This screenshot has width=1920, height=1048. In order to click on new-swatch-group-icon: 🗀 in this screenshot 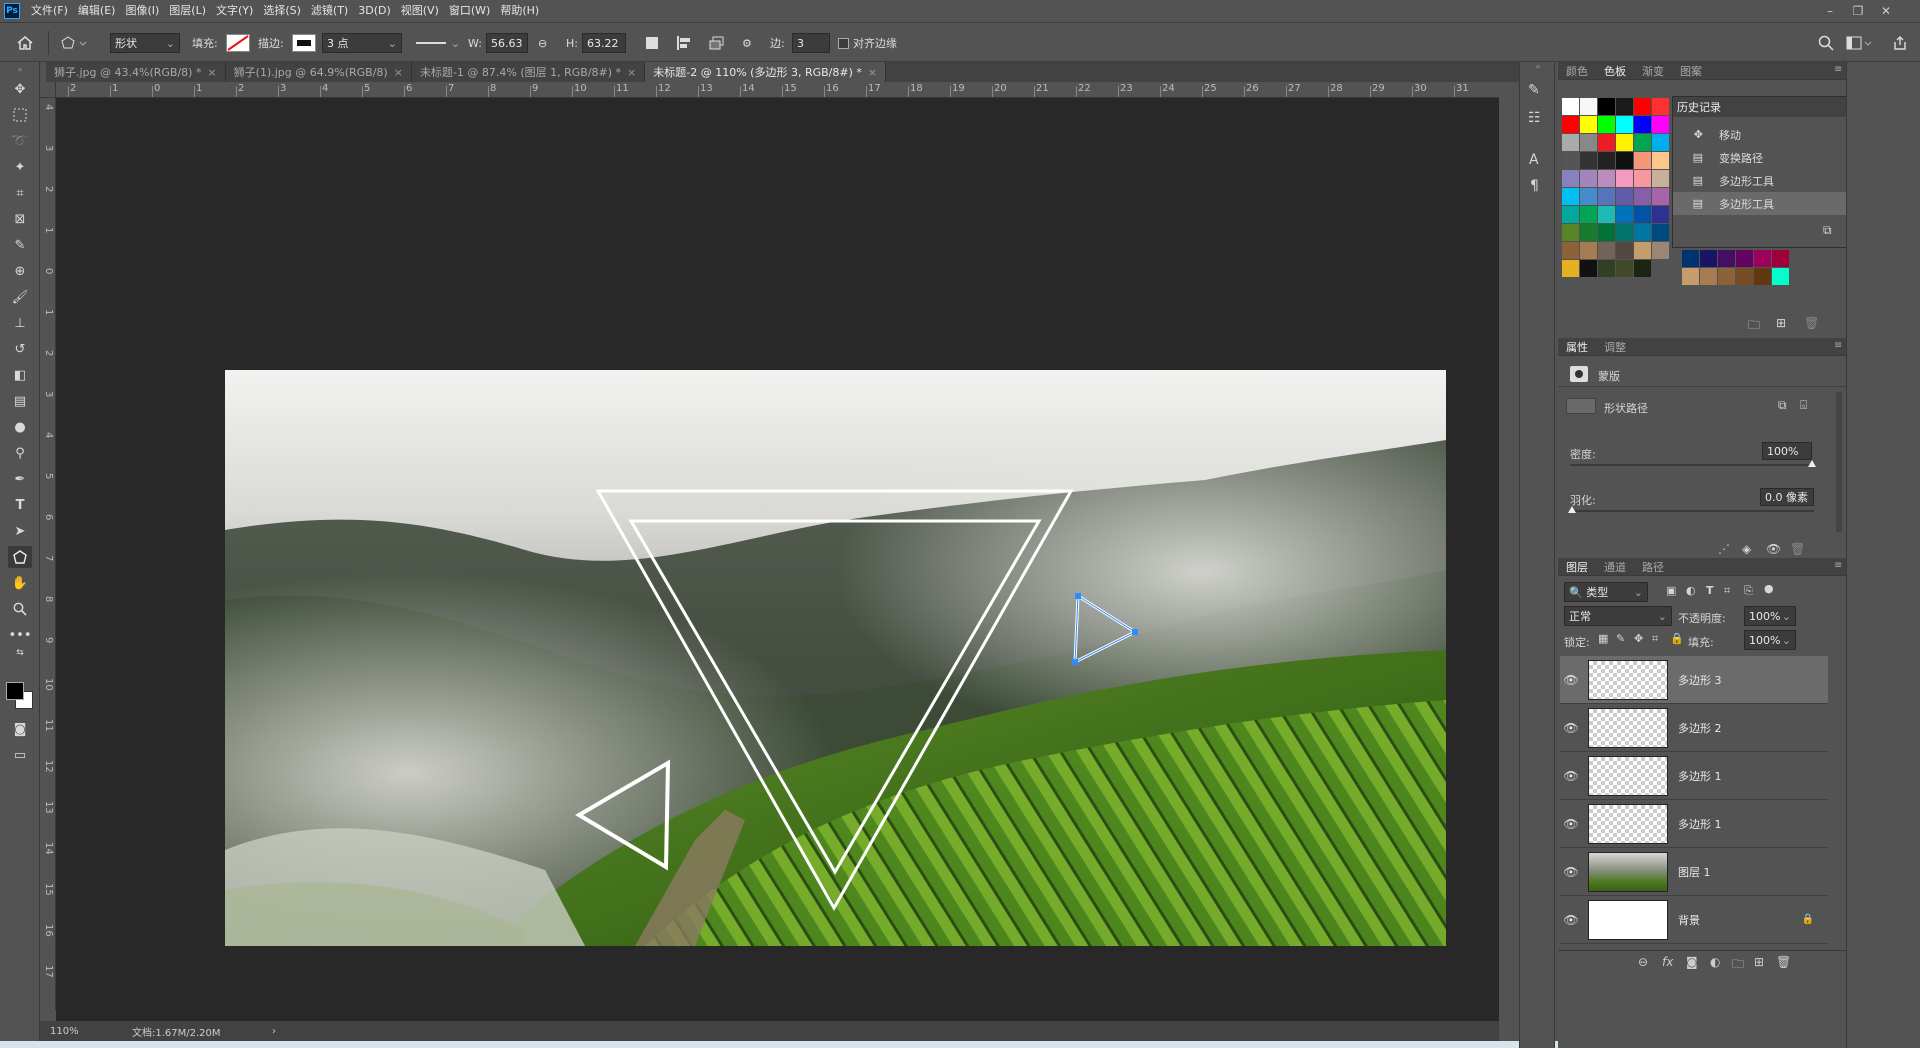, I will do `click(1754, 326)`.